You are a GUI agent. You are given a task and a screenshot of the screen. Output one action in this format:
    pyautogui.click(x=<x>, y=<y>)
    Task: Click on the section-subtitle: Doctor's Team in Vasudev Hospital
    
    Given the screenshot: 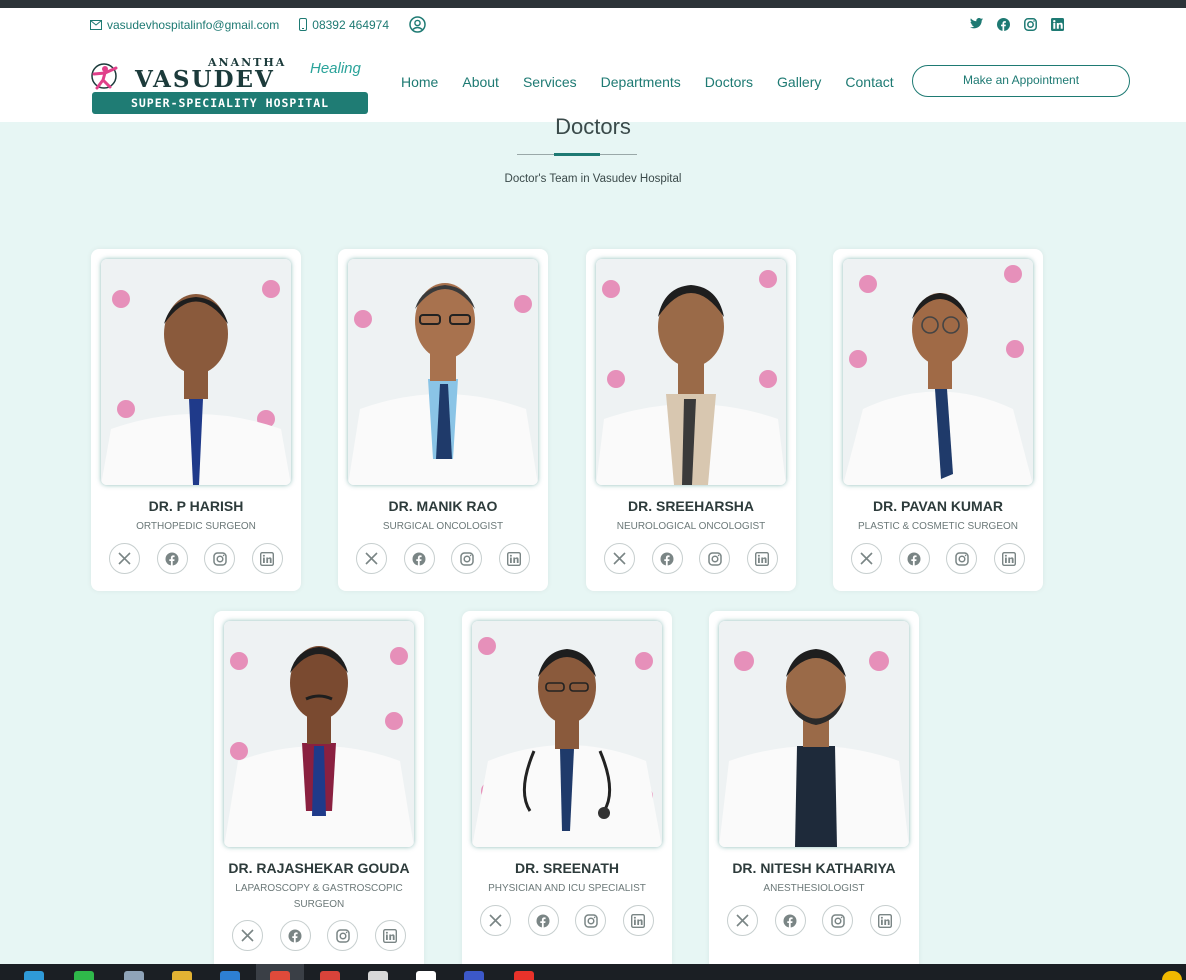 What is the action you would take?
    pyautogui.click(x=593, y=179)
    